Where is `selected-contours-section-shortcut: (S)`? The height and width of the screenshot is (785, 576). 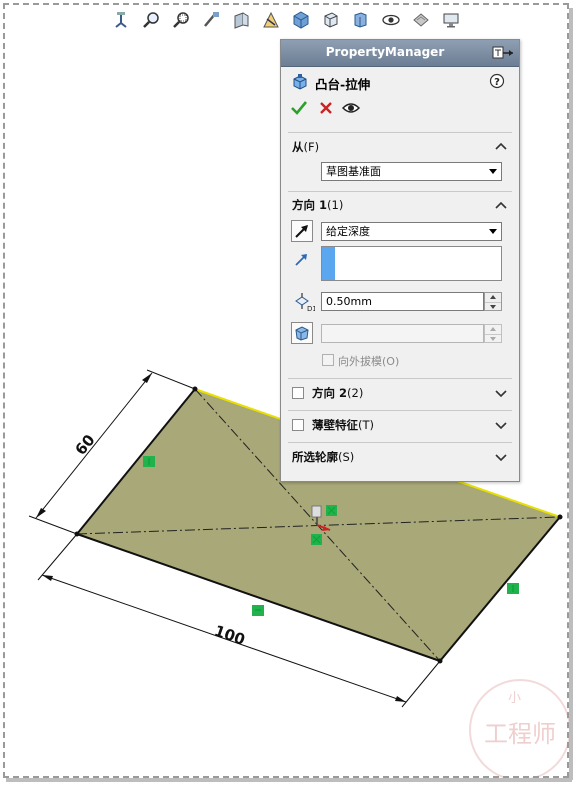
selected-contours-section-shortcut: (S) is located at coordinates (346, 457).